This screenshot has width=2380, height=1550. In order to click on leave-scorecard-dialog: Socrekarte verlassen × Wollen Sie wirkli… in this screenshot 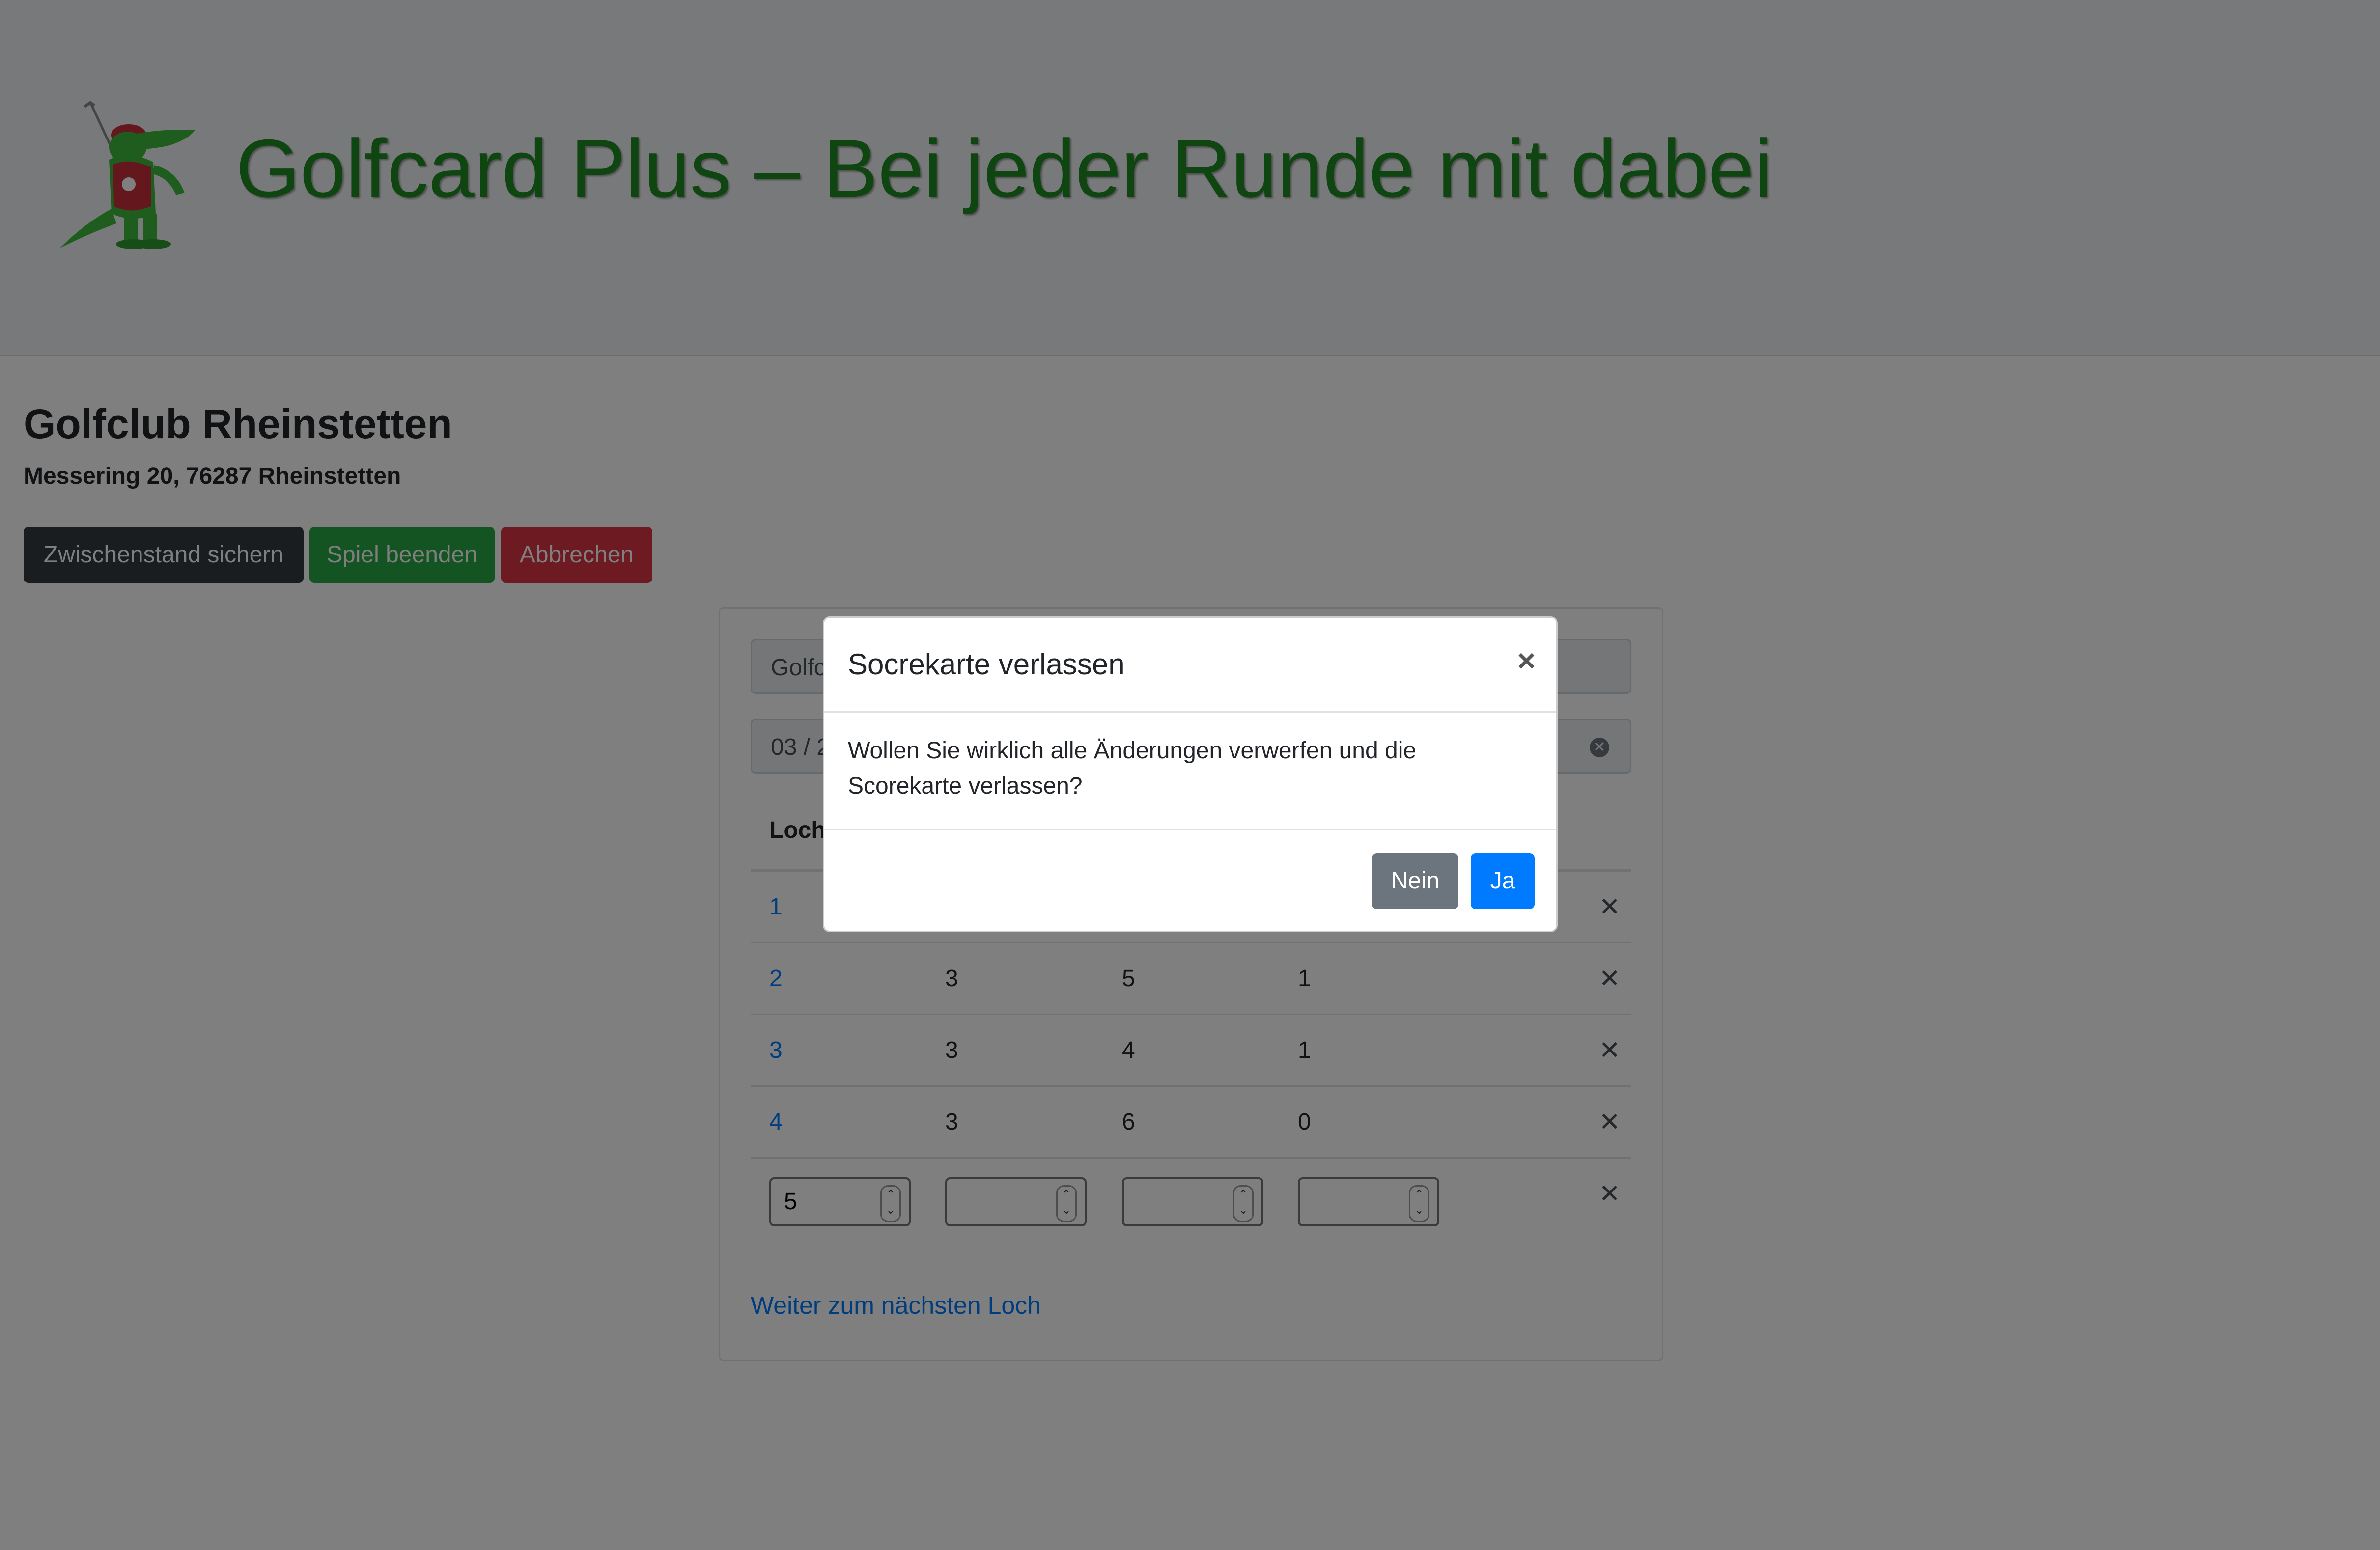, I will do `click(1190, 774)`.